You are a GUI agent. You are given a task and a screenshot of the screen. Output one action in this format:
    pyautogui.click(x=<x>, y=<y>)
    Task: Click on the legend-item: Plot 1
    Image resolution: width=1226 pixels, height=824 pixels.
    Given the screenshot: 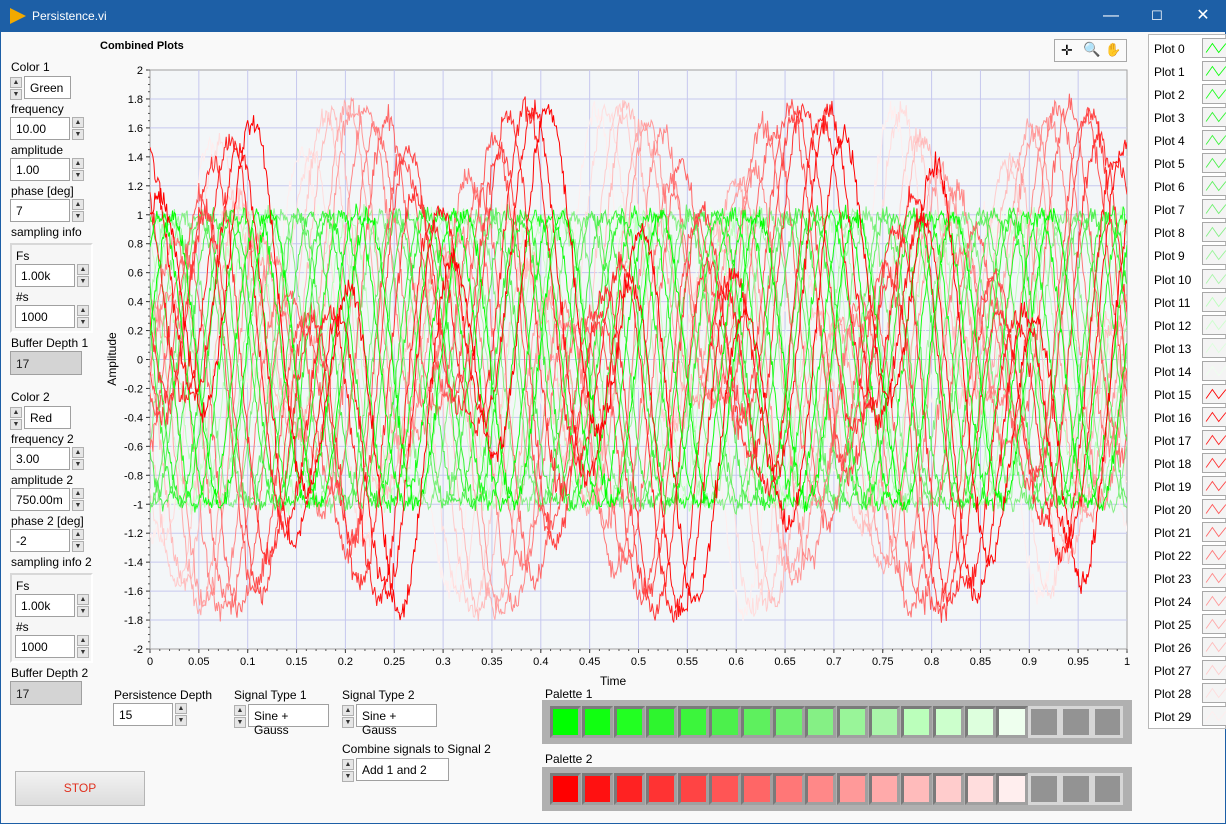 What is the action you would take?
    pyautogui.click(x=1190, y=71)
    